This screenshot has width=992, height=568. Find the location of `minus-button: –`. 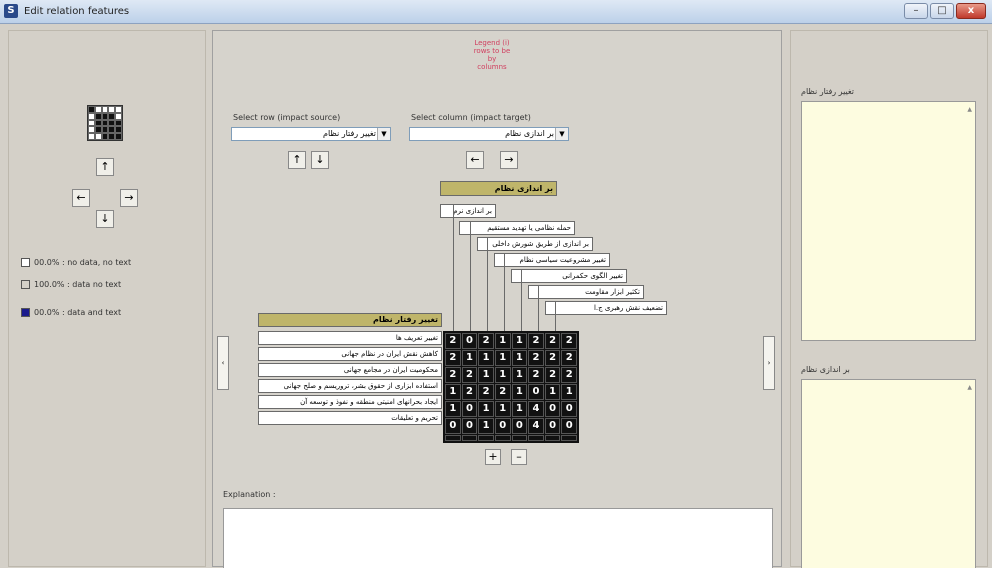

minus-button: – is located at coordinates (519, 457).